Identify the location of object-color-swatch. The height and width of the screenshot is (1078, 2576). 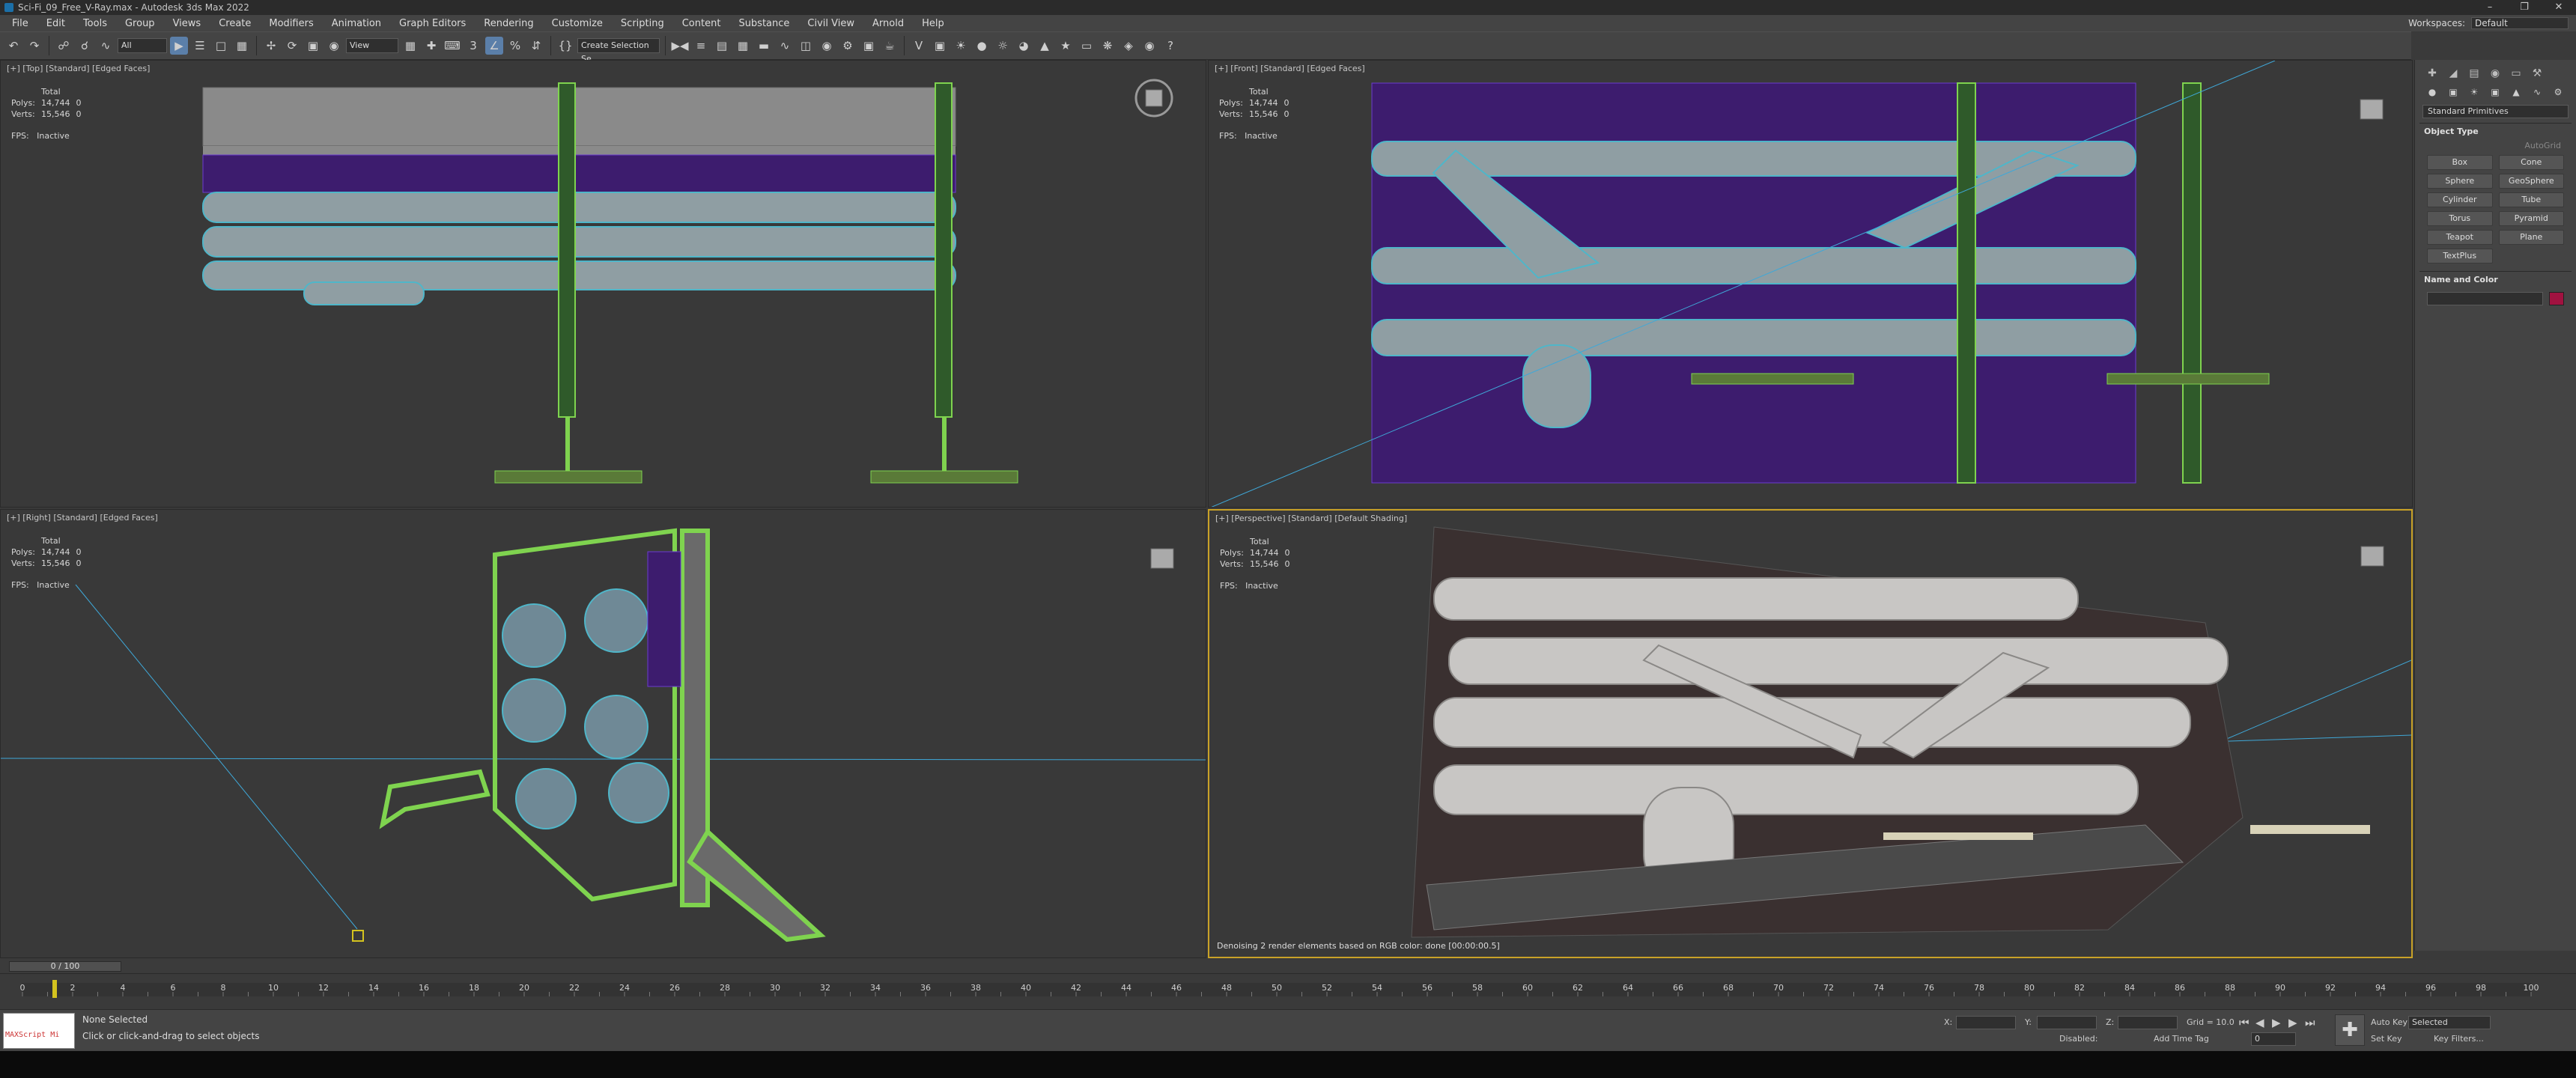
(2556, 298).